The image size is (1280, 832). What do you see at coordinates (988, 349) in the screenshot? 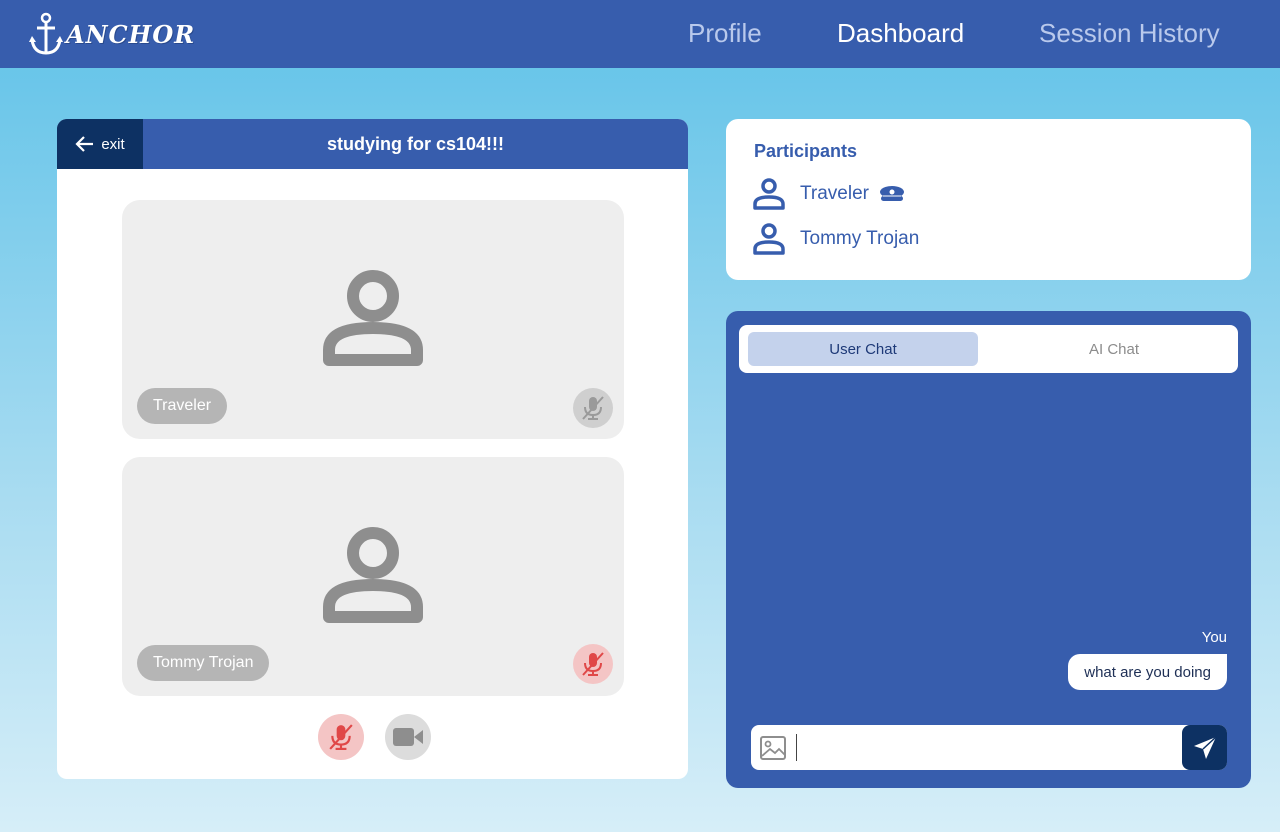
I see `chat-tabs: User Chat AI Chat` at bounding box center [988, 349].